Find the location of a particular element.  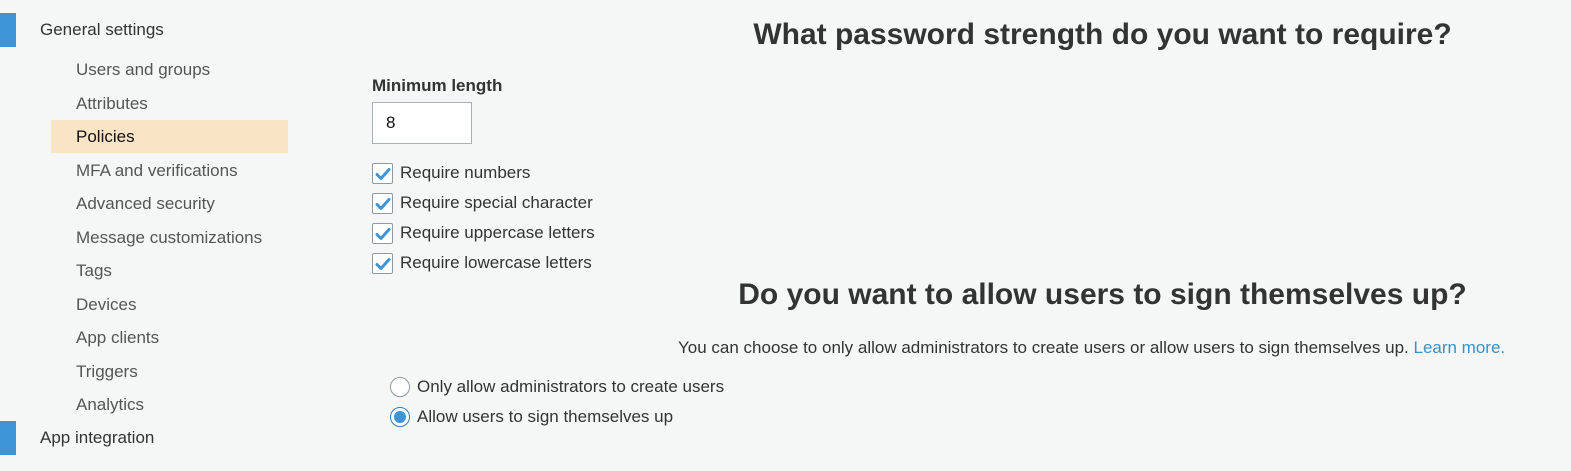

minimum-length-input is located at coordinates (422, 123).